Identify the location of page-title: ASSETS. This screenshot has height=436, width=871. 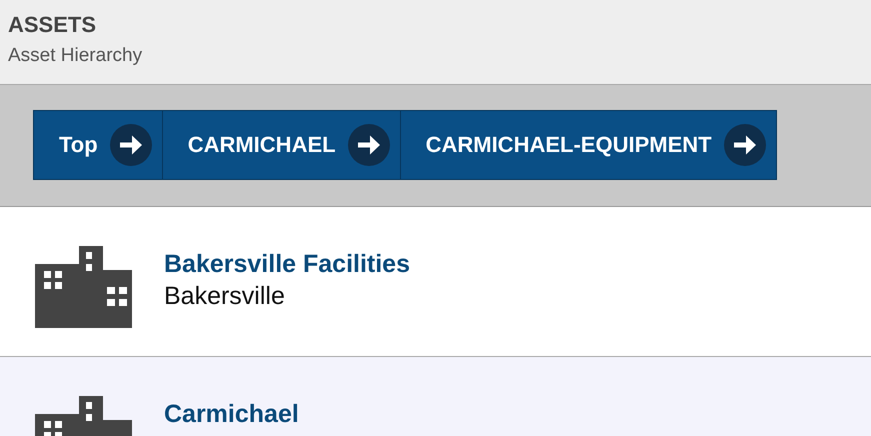
(53, 25).